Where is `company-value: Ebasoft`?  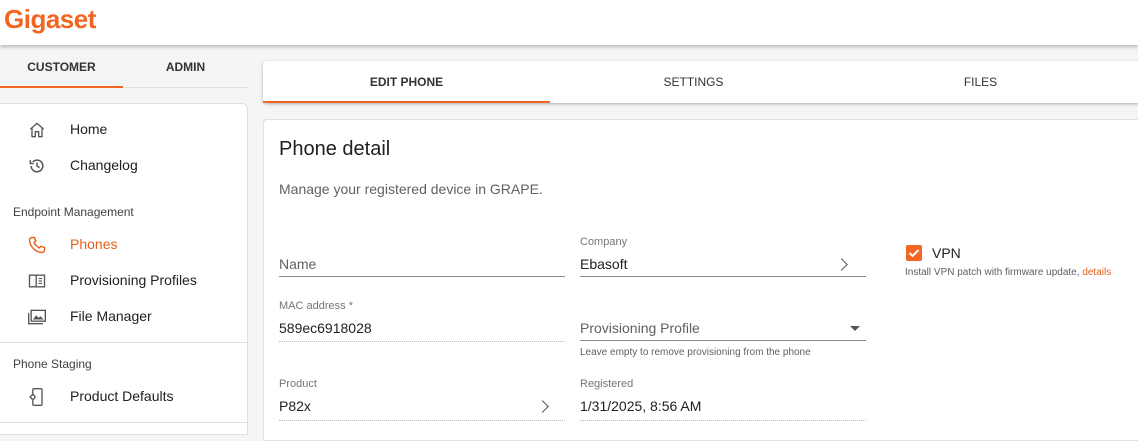
company-value: Ebasoft is located at coordinates (603, 264).